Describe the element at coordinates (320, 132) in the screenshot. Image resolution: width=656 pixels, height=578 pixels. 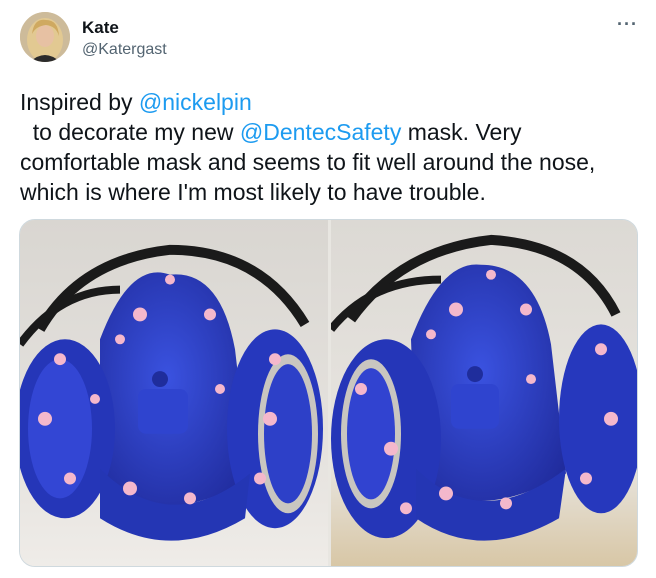
I see `mention-link-dentecsafety: @DentecSafety` at that location.